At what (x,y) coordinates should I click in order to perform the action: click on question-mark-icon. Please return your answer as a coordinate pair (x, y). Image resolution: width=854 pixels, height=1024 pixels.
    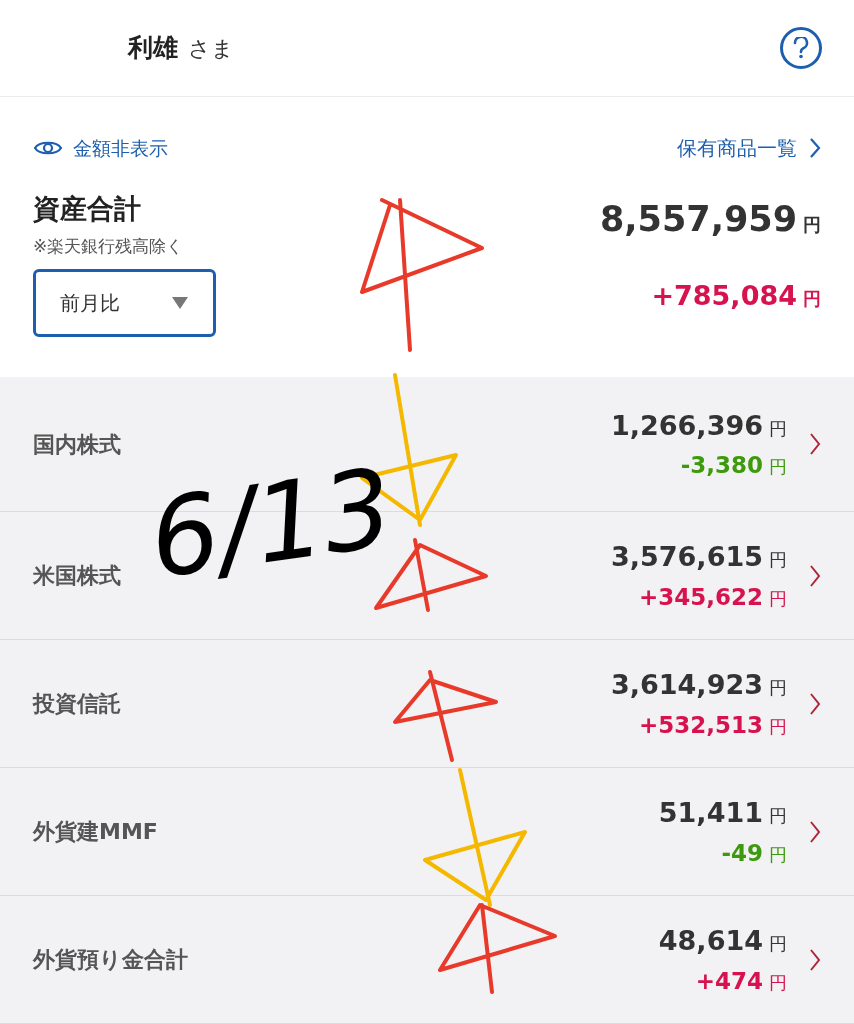
    Looking at the image, I should click on (801, 48).